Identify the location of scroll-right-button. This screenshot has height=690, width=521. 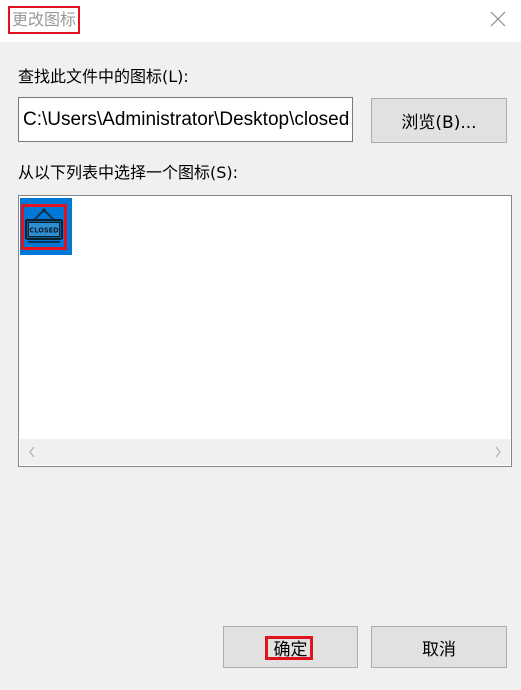
(498, 452).